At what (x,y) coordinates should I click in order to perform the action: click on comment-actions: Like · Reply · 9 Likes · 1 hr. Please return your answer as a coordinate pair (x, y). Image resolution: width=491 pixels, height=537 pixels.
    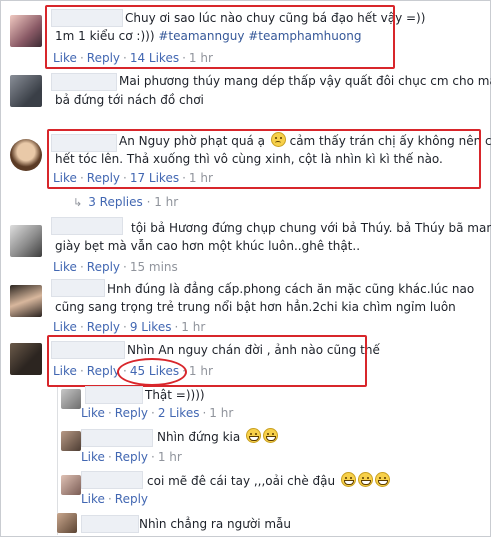
    Looking at the image, I should click on (129, 327).